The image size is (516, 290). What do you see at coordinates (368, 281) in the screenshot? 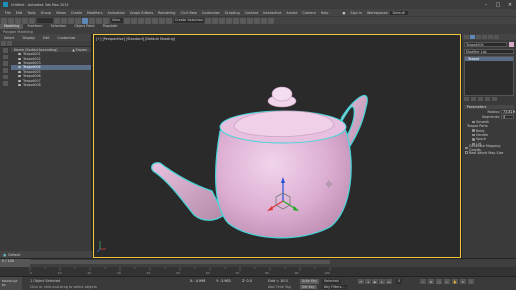
I see `previous-frame-icon: ◂` at bounding box center [368, 281].